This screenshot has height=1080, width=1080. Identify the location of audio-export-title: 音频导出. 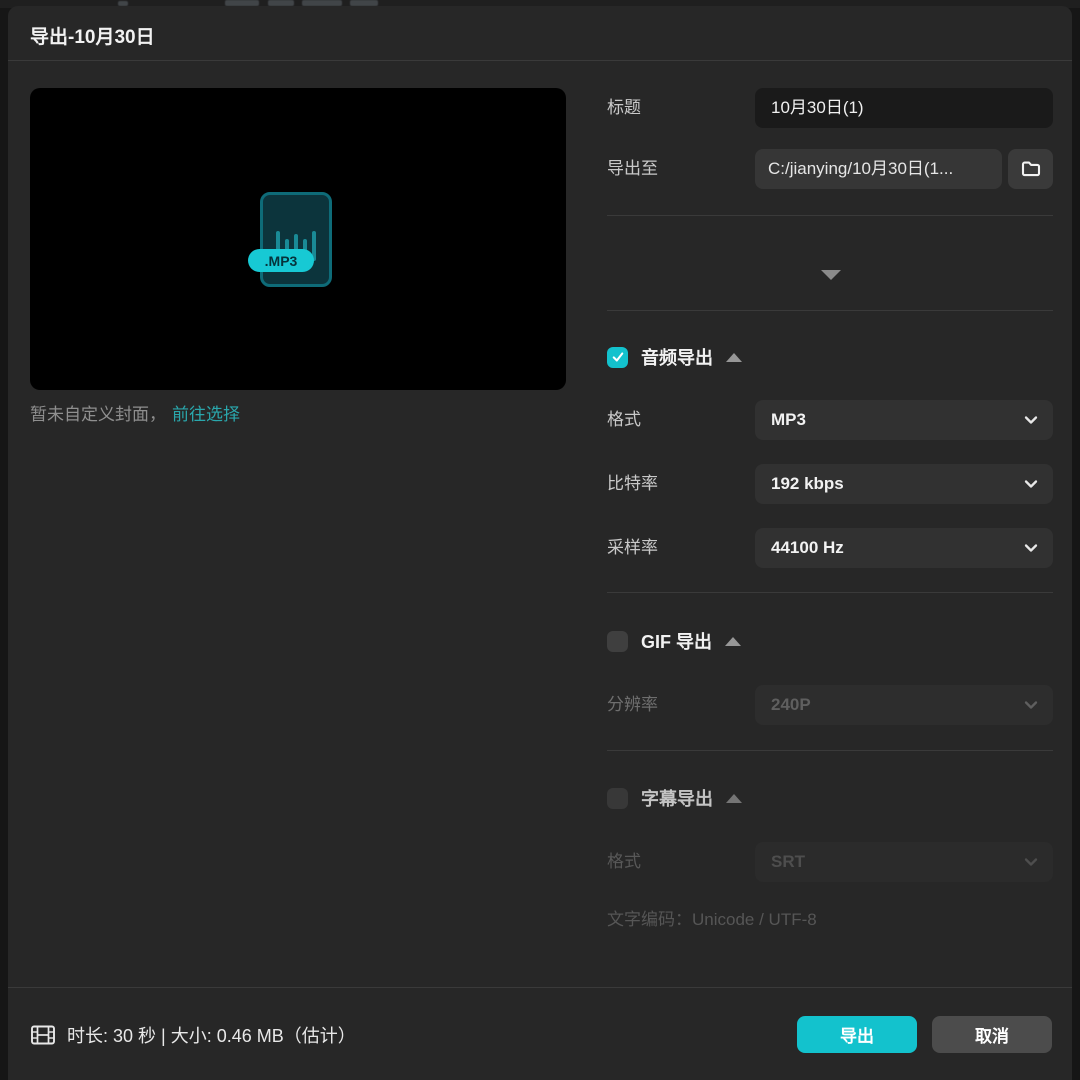
(677, 358).